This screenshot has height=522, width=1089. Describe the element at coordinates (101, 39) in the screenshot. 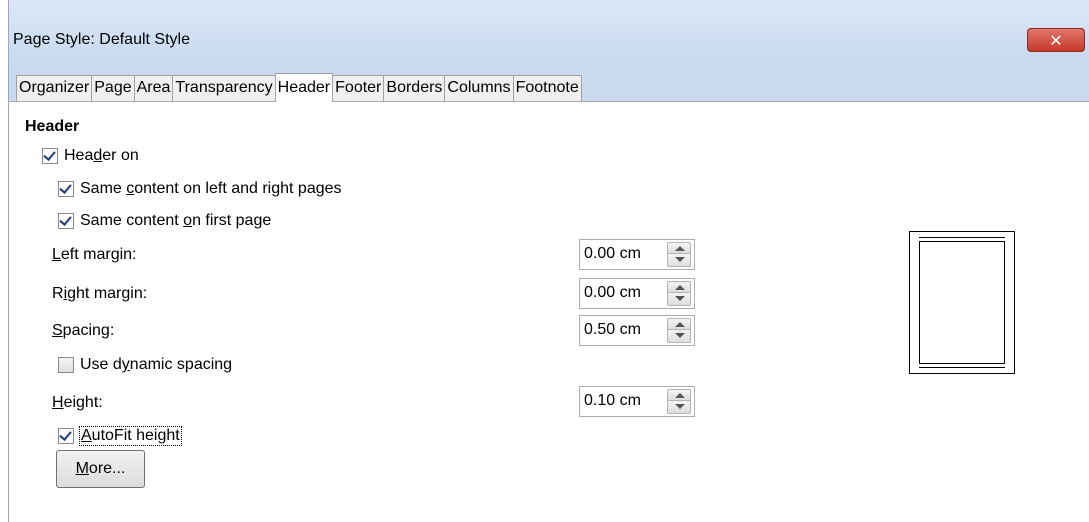

I see `window-title: Page Style: Default Style` at that location.